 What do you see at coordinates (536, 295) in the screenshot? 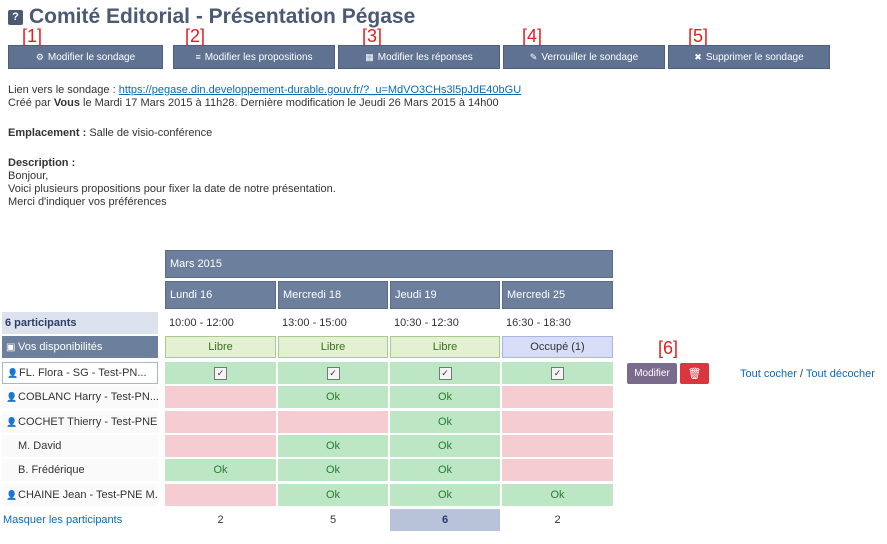
I see `day-label: Mercredi 25` at bounding box center [536, 295].